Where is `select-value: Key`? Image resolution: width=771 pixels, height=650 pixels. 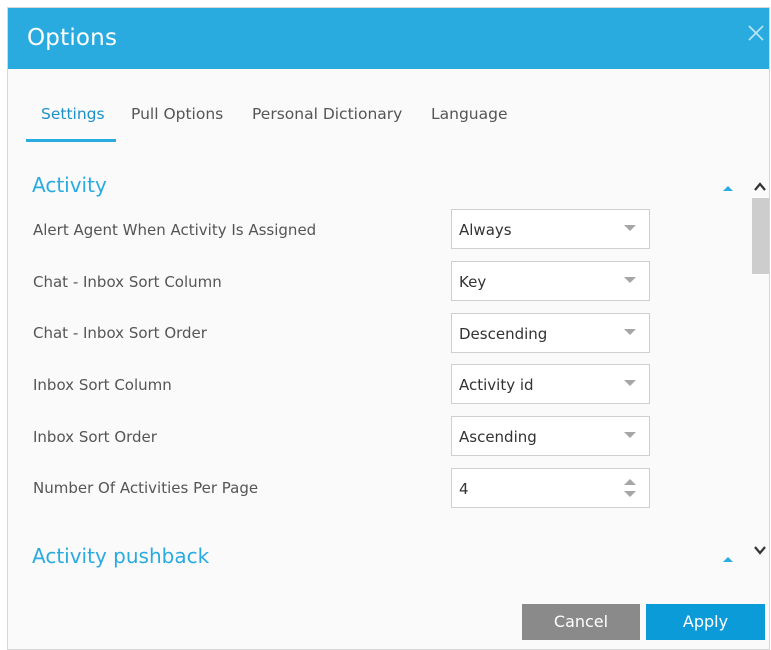 select-value: Key is located at coordinates (473, 282).